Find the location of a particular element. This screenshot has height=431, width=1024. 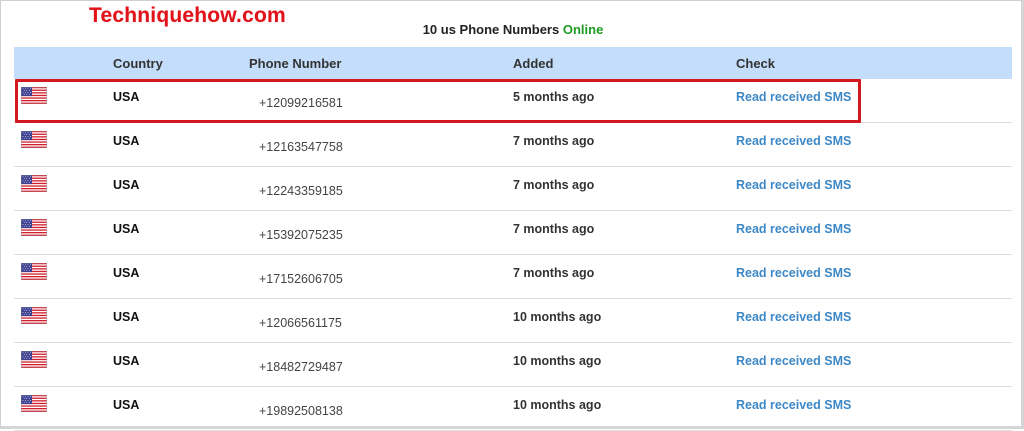

phone-number-cell: +12163547758 is located at coordinates (301, 147).